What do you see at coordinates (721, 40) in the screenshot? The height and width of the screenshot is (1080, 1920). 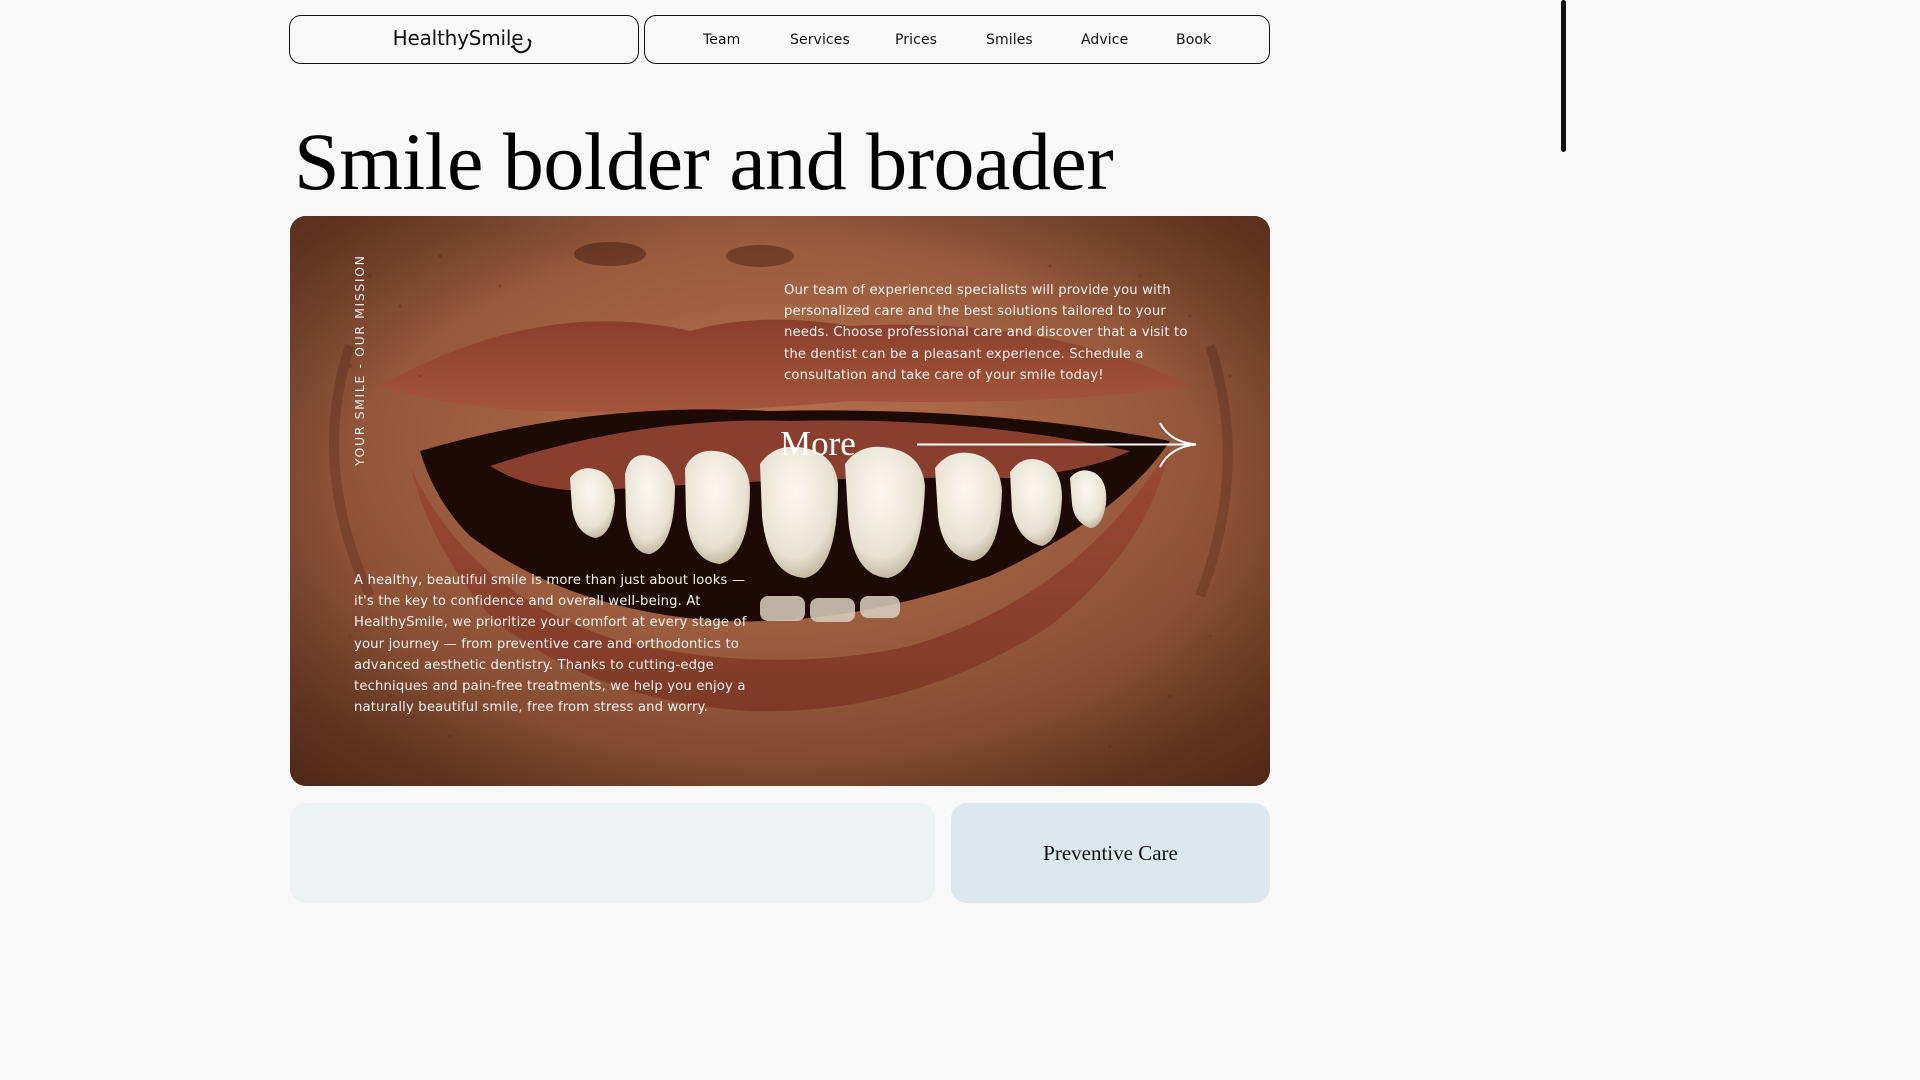 I see `nav-item-team: Team` at bounding box center [721, 40].